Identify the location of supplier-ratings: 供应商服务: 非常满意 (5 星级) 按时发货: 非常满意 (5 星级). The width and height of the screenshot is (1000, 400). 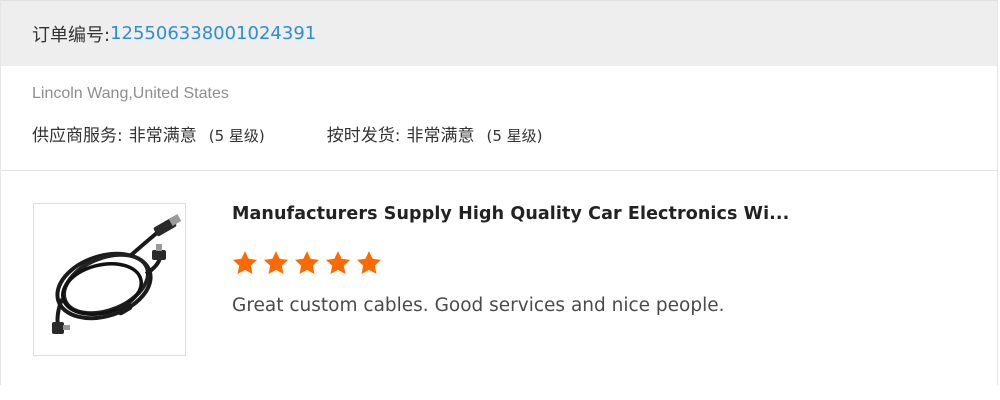
(514, 133).